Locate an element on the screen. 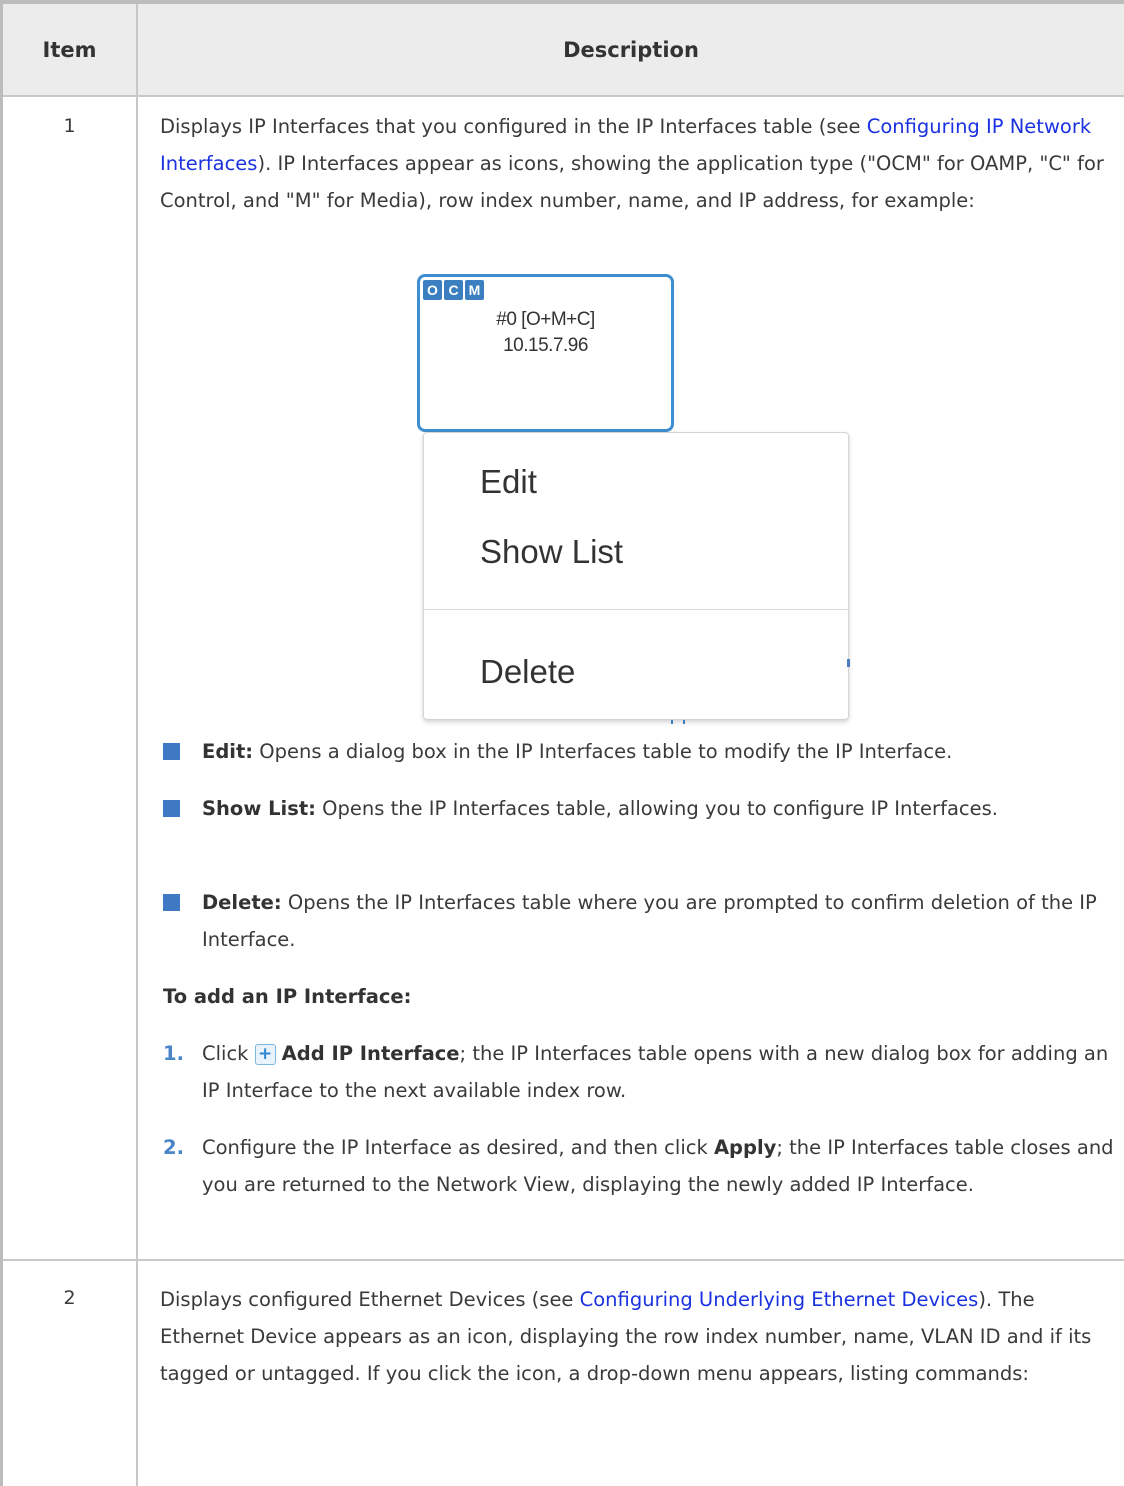  link-configuring-underlying-ethernet-devices: Configuring Underlying Ethernet Devices is located at coordinates (779, 1299).